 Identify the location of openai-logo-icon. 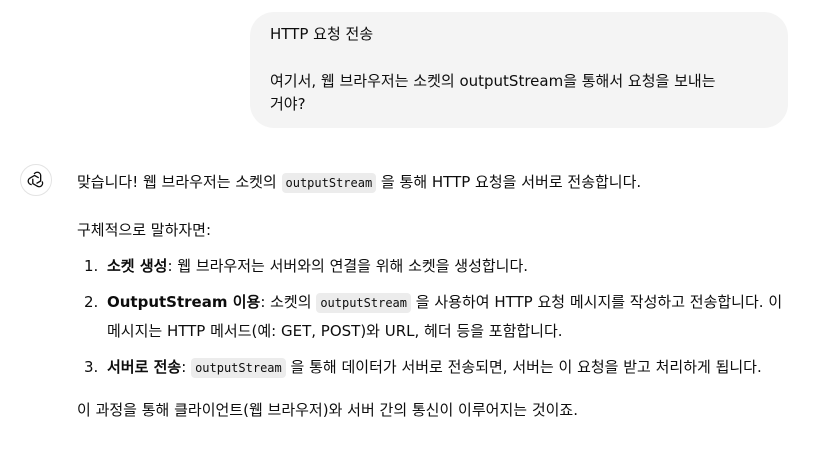
(35, 179).